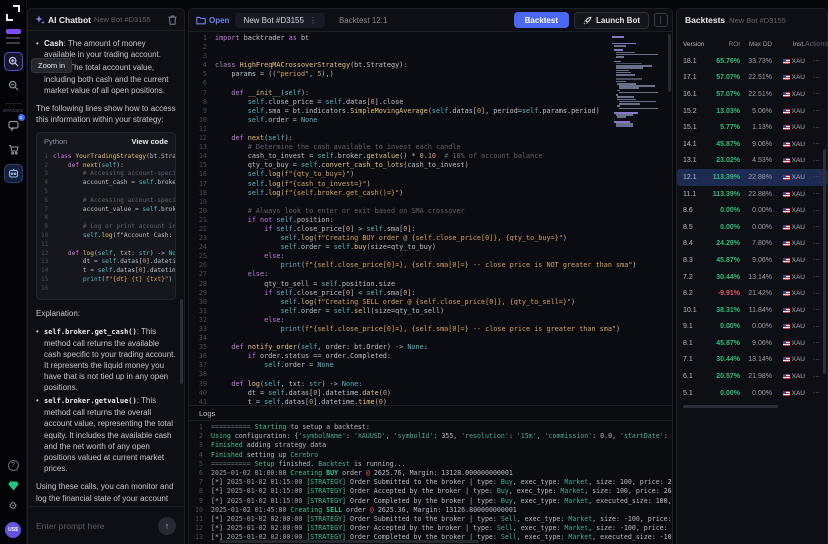  What do you see at coordinates (45, 288) in the screenshot?
I see `code-line: 16` at bounding box center [45, 288].